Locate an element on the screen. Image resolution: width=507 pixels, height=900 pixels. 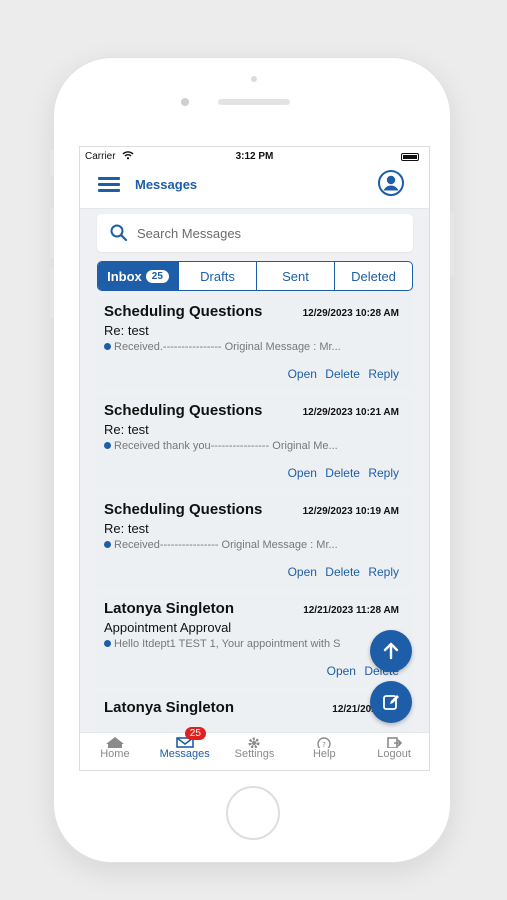
message-date: 12/21/2023 11:28 AM is located at coordinates (351, 610).